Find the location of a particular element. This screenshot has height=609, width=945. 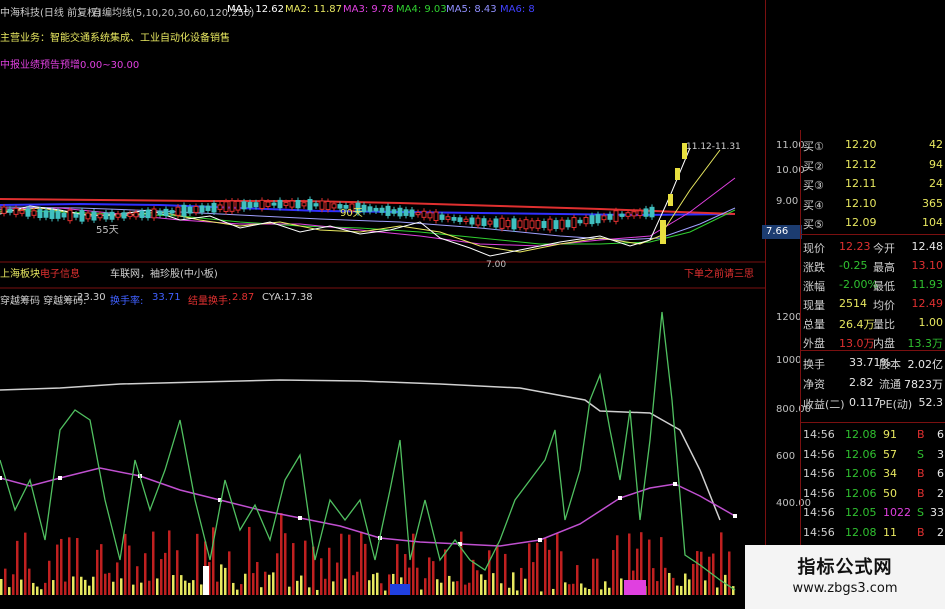

bid-row: 买④ 12.10 365 is located at coordinates (873, 204).